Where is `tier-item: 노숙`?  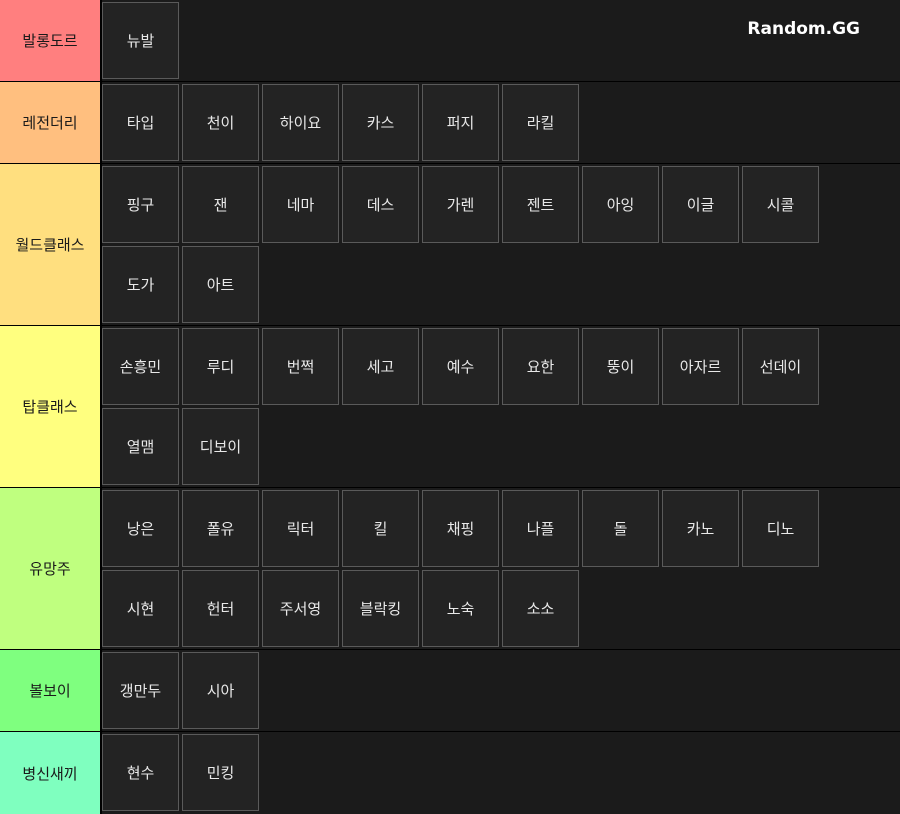 tier-item: 노숙 is located at coordinates (460, 608).